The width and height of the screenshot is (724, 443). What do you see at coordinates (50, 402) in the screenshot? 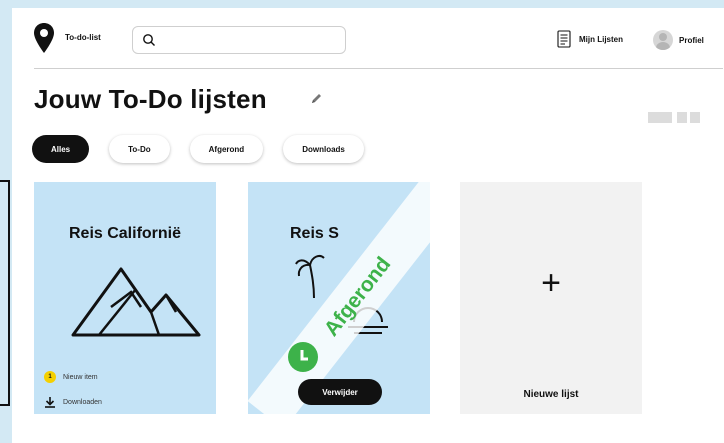
I see `download-icon` at bounding box center [50, 402].